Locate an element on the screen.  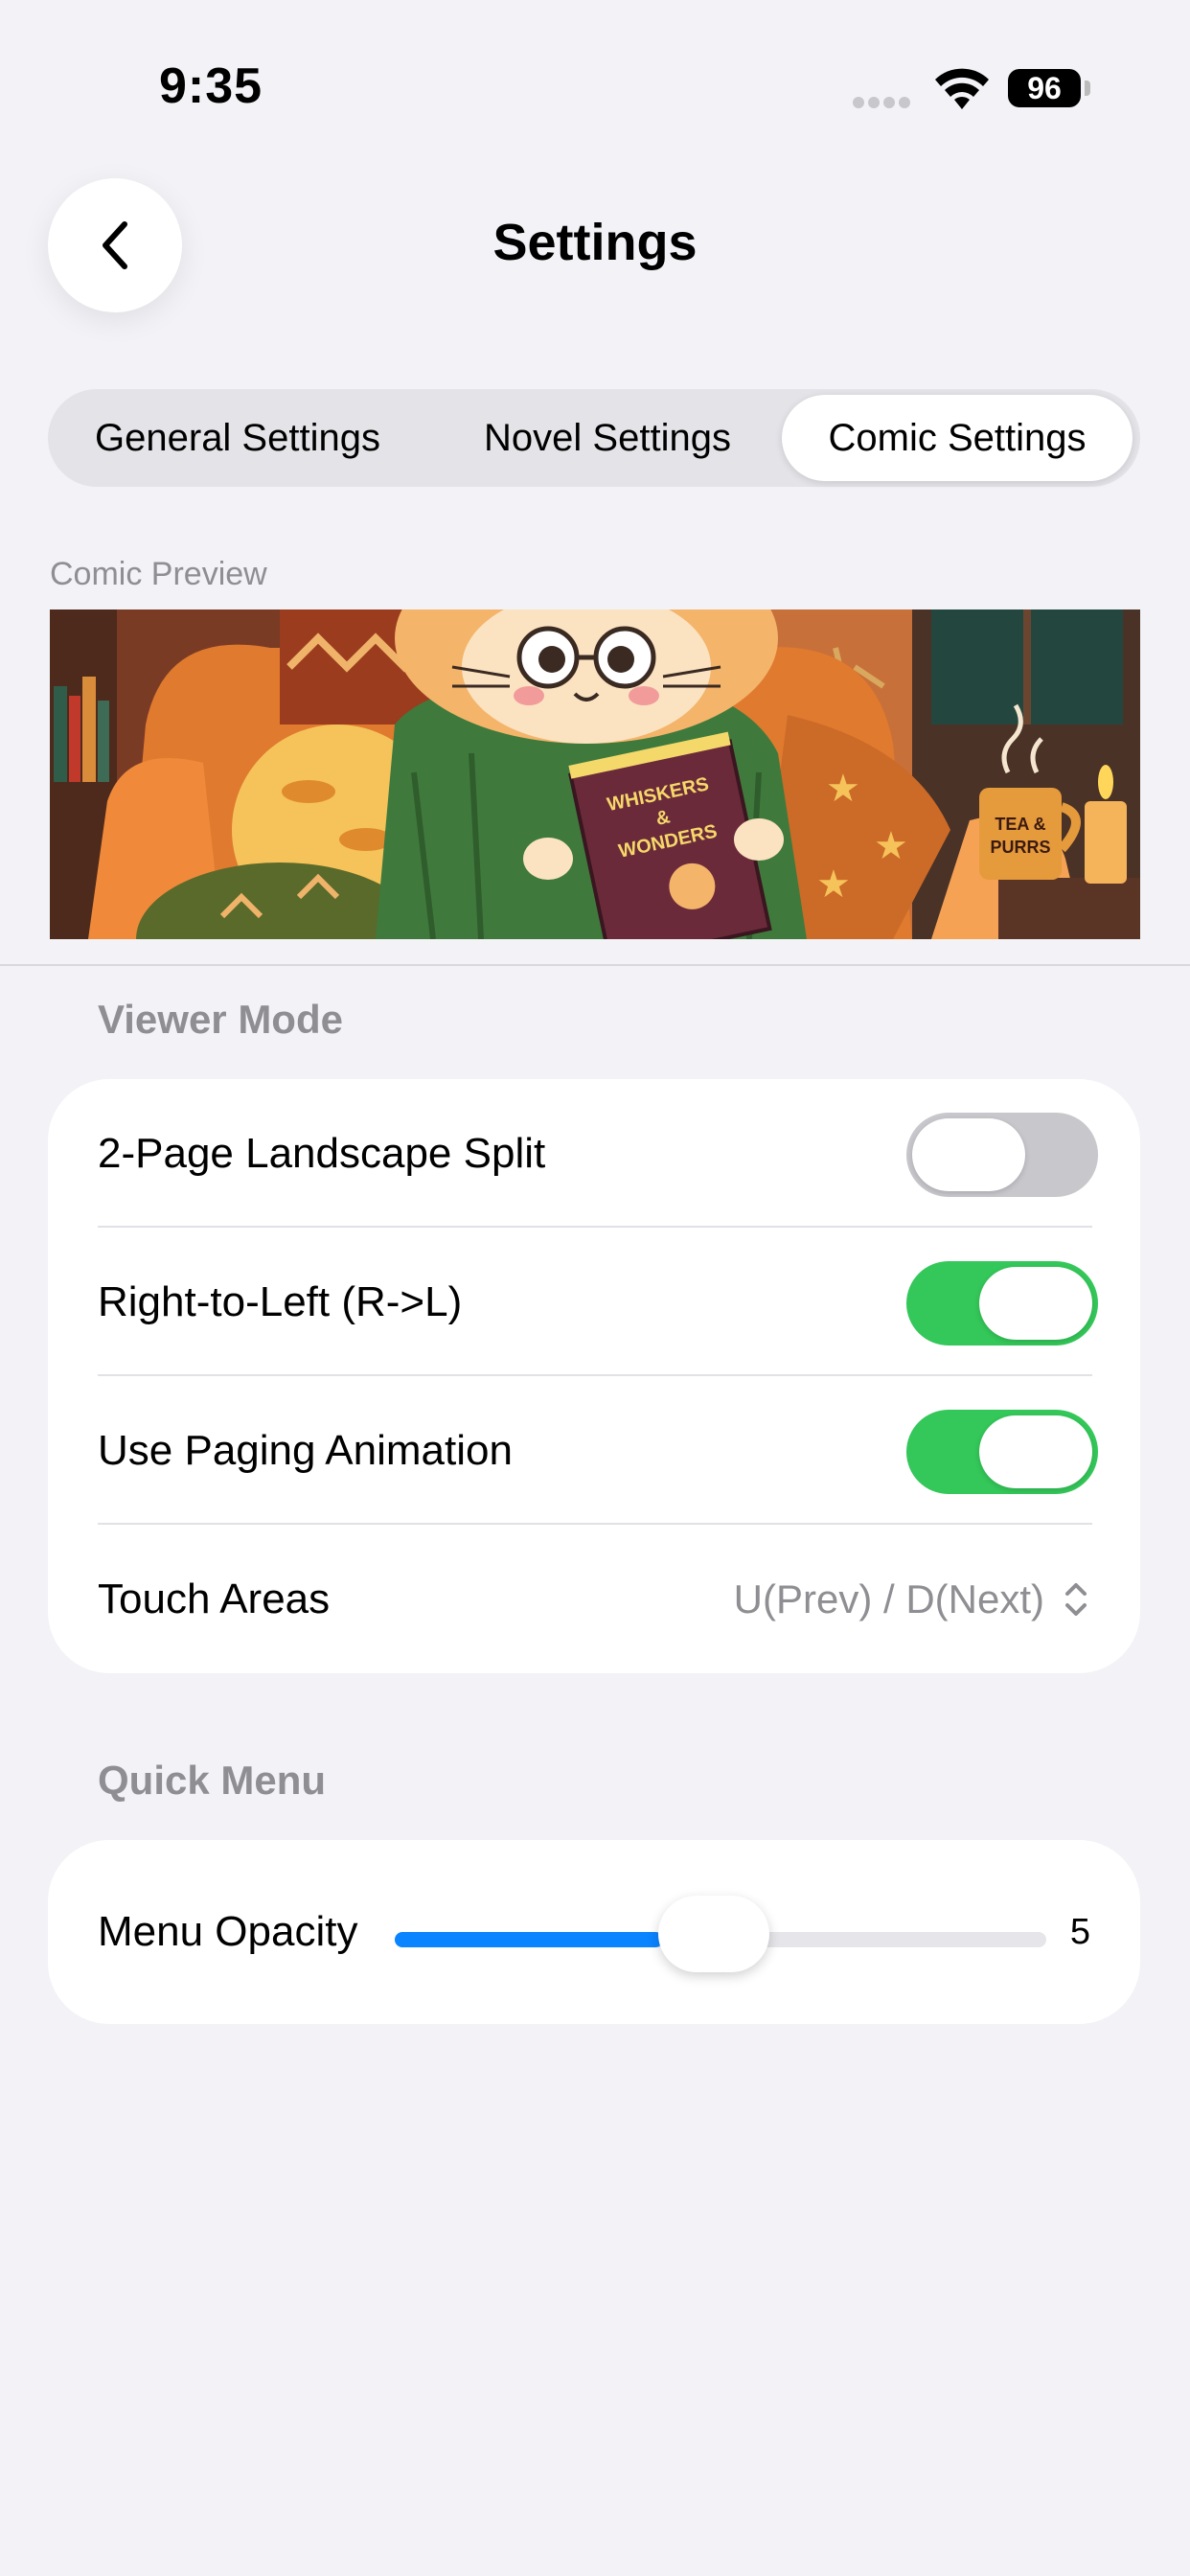
menu-opacity-slider-fill is located at coordinates (529, 1939).